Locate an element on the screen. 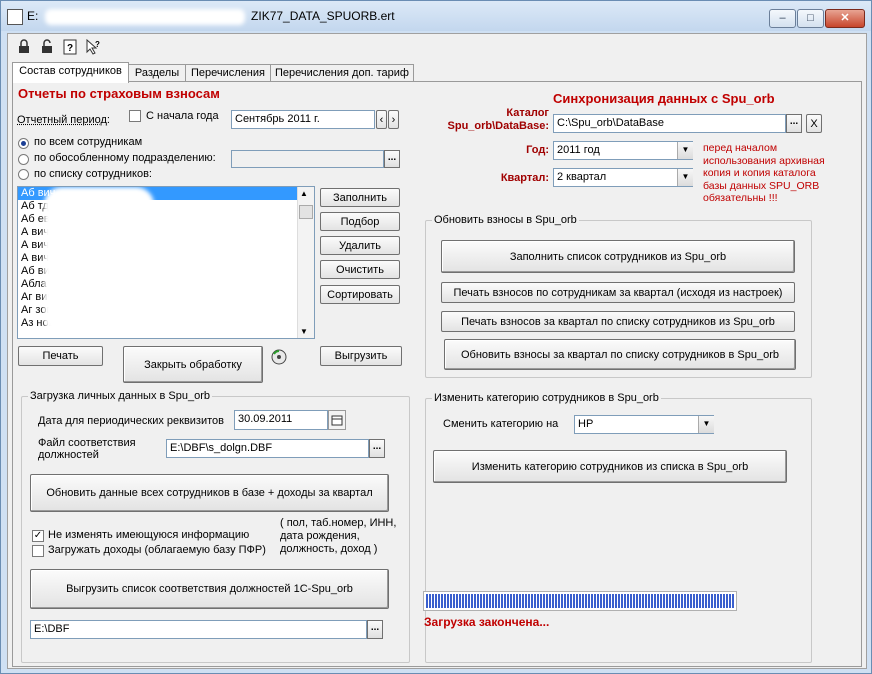 This screenshot has width=872, height=674. close-processing-button: Закрыть обработку is located at coordinates (193, 364).